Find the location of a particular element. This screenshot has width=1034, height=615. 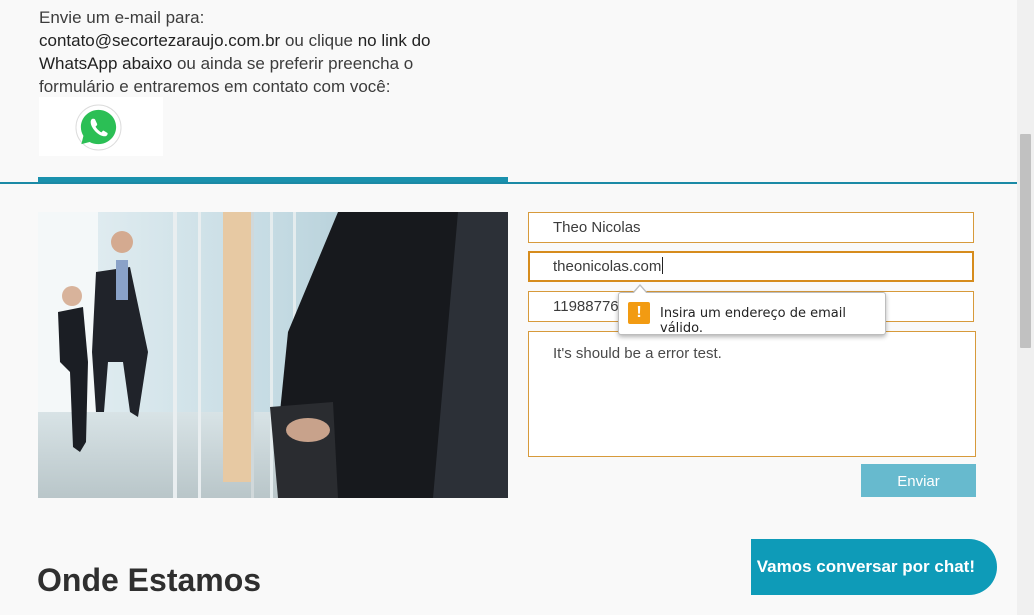

contact-email-link: contato@secortezaraujo.com.br is located at coordinates (159, 40).